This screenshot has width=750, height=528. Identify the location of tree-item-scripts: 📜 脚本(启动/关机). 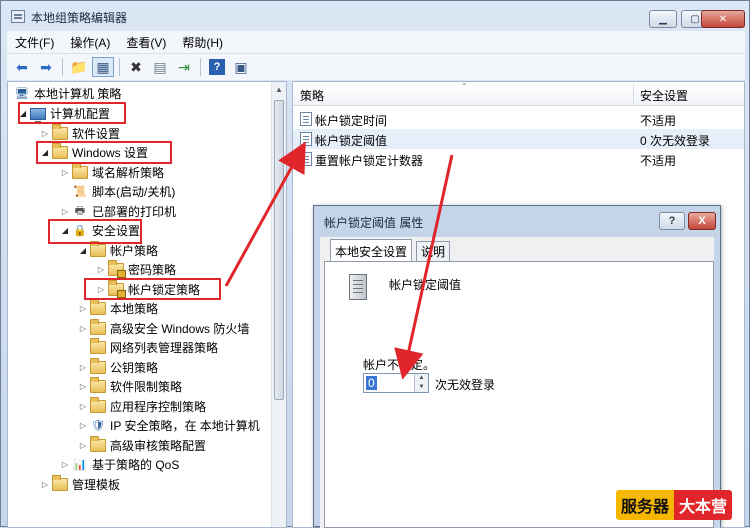
(117, 191).